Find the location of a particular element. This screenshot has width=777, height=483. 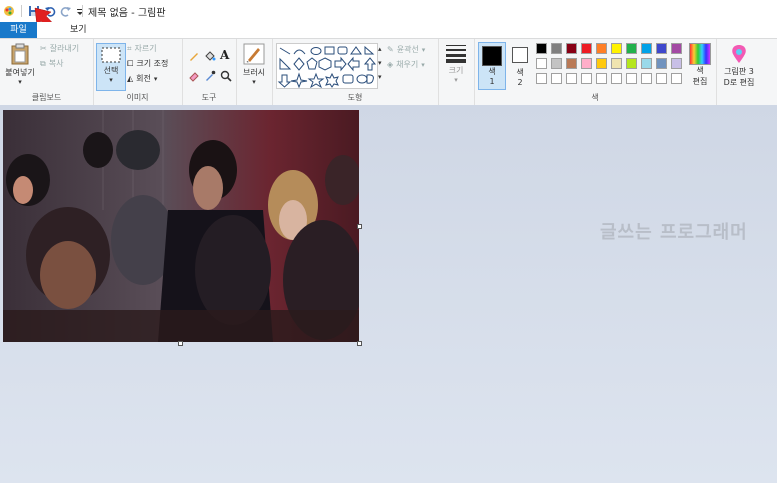

select-button: 선택 ▾ is located at coordinates (111, 67).